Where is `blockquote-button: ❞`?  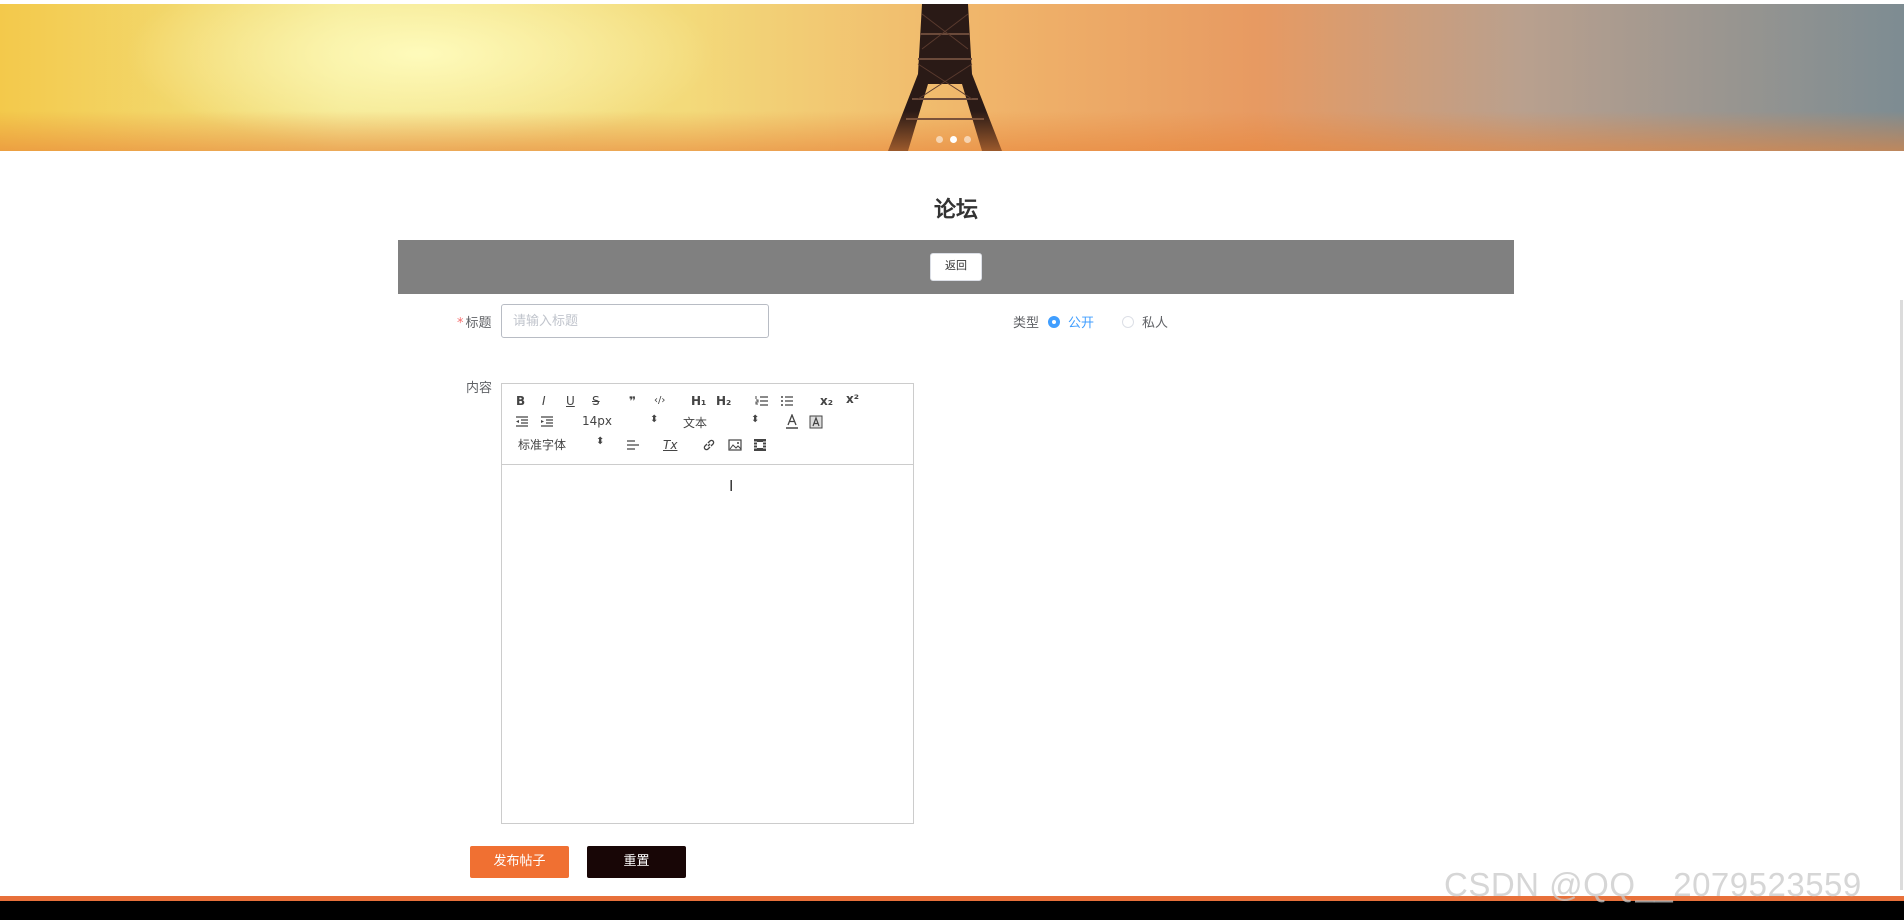 blockquote-button: ❞ is located at coordinates (632, 401).